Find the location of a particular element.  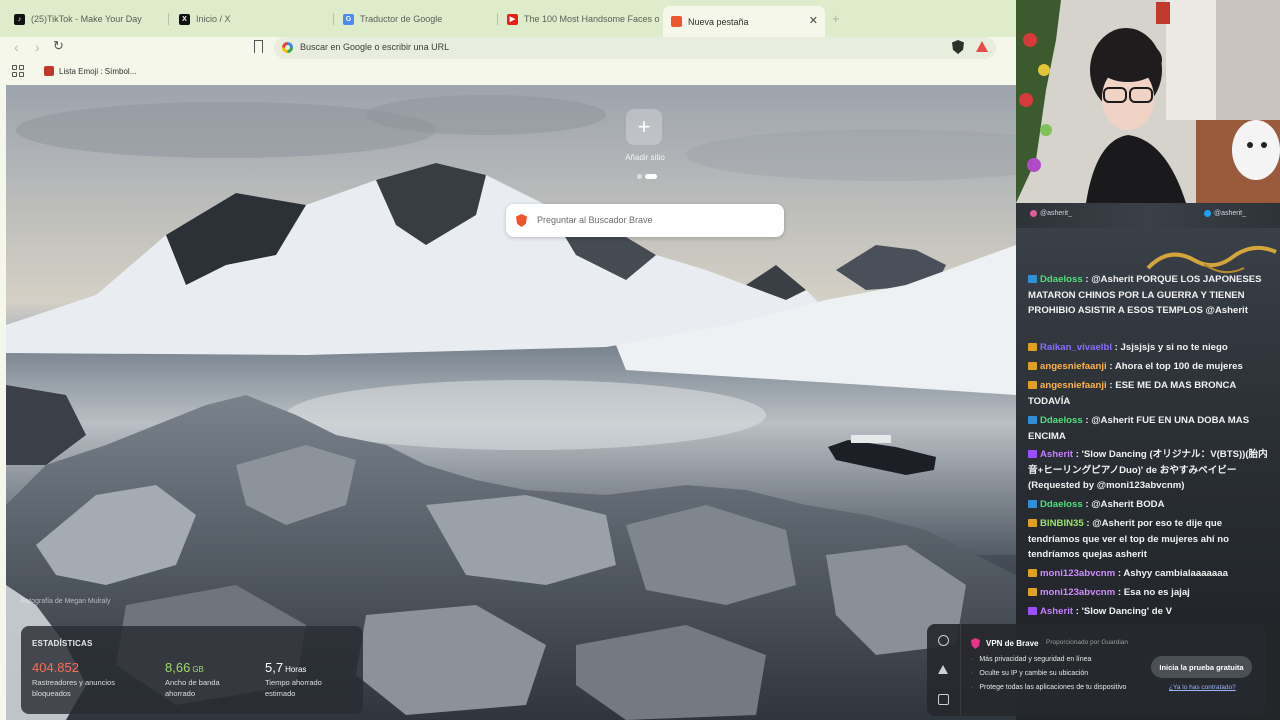

tab-label: (25)TikTok - Make Your Day is located at coordinates (86, 19).